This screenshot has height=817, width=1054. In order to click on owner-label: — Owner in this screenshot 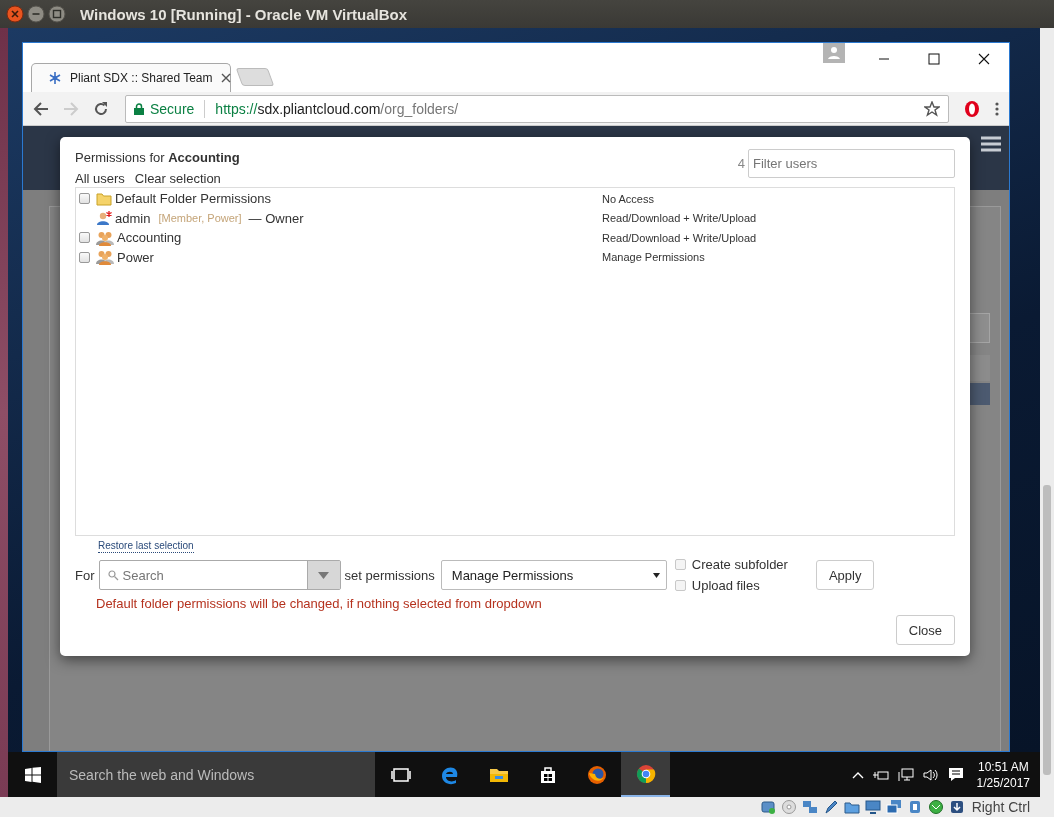, I will do `click(276, 218)`.